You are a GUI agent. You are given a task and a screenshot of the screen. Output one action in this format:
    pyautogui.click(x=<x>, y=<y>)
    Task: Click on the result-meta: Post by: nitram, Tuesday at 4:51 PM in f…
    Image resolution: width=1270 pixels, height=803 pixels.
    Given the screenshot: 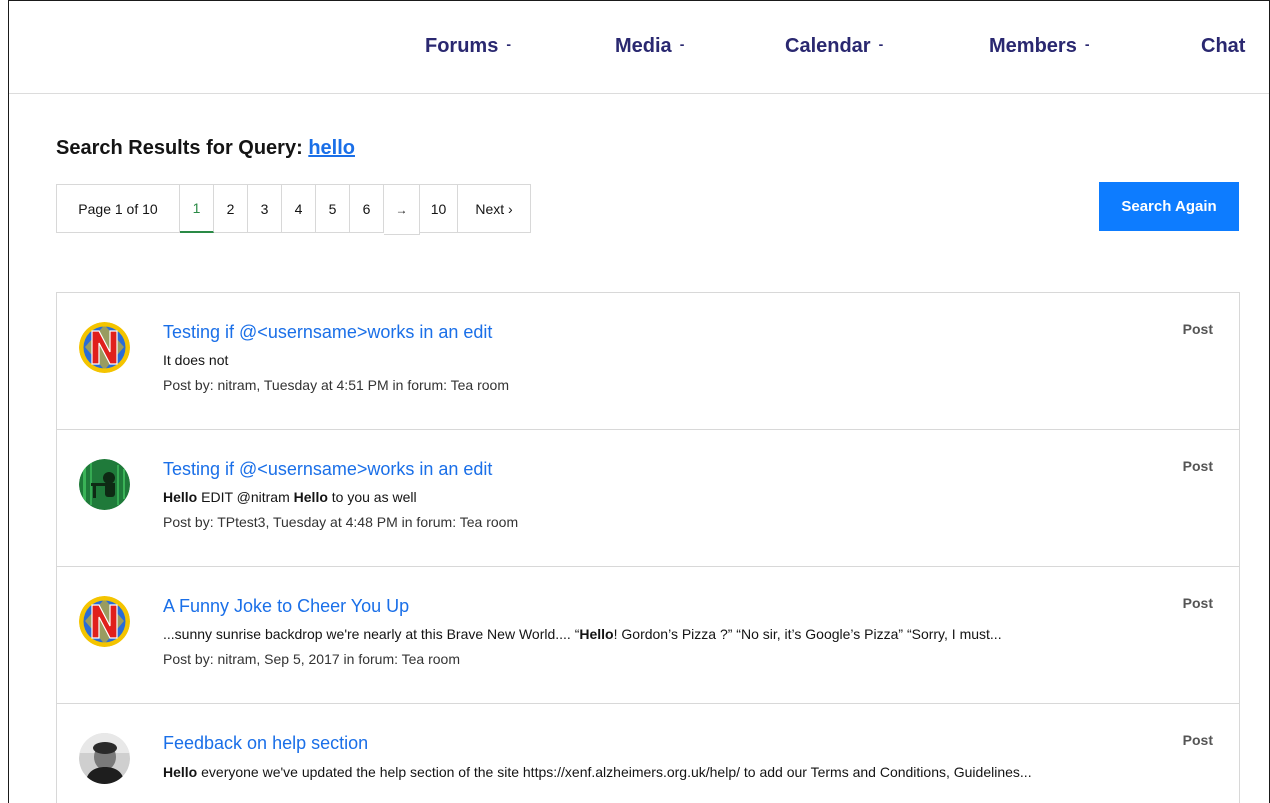 What is the action you would take?
    pyautogui.click(x=336, y=385)
    